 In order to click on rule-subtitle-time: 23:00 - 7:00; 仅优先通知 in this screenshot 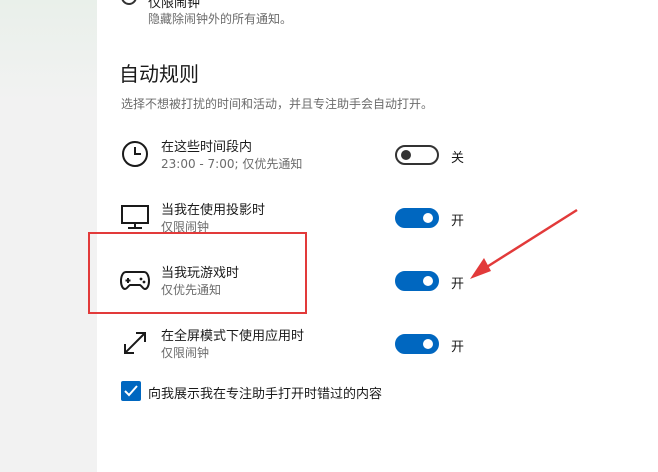, I will do `click(232, 164)`.